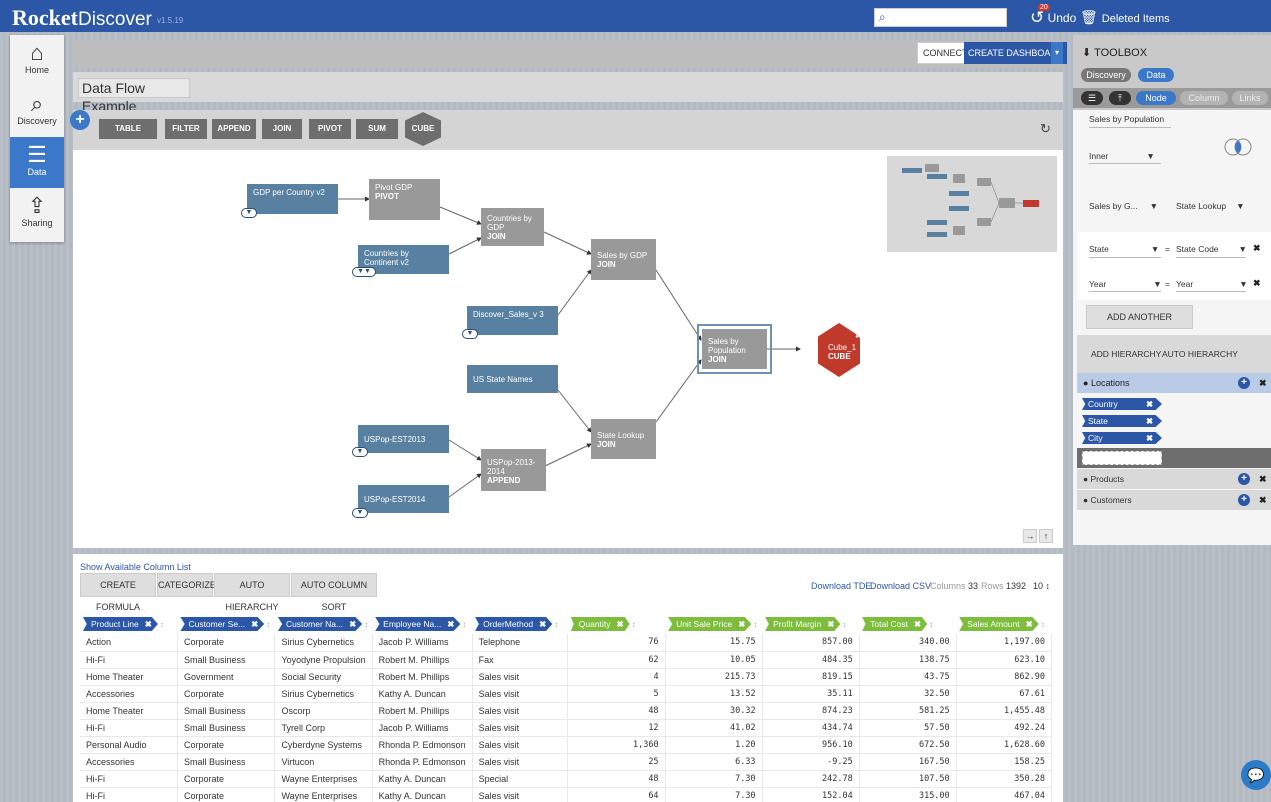 The width and height of the screenshot is (1271, 802). Describe the element at coordinates (118, 592) in the screenshot. I see `create-formula-button: CREATE FORMULA` at that location.